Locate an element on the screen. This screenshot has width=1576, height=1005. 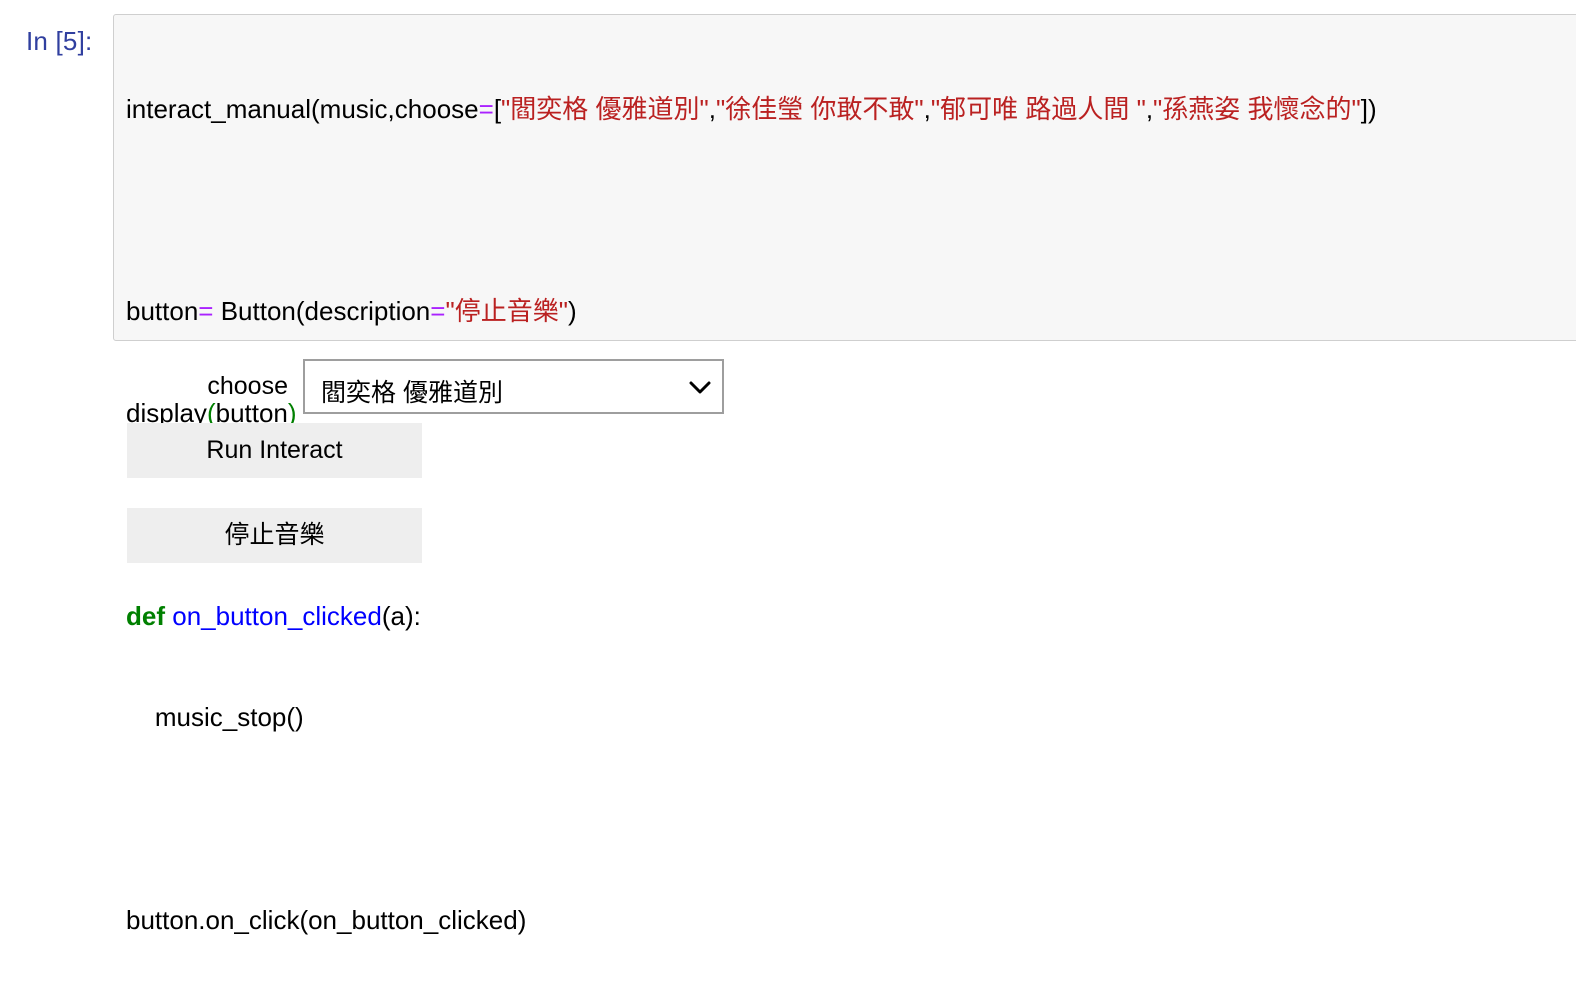
run-interact-button: Run Interact is located at coordinates (274, 450).